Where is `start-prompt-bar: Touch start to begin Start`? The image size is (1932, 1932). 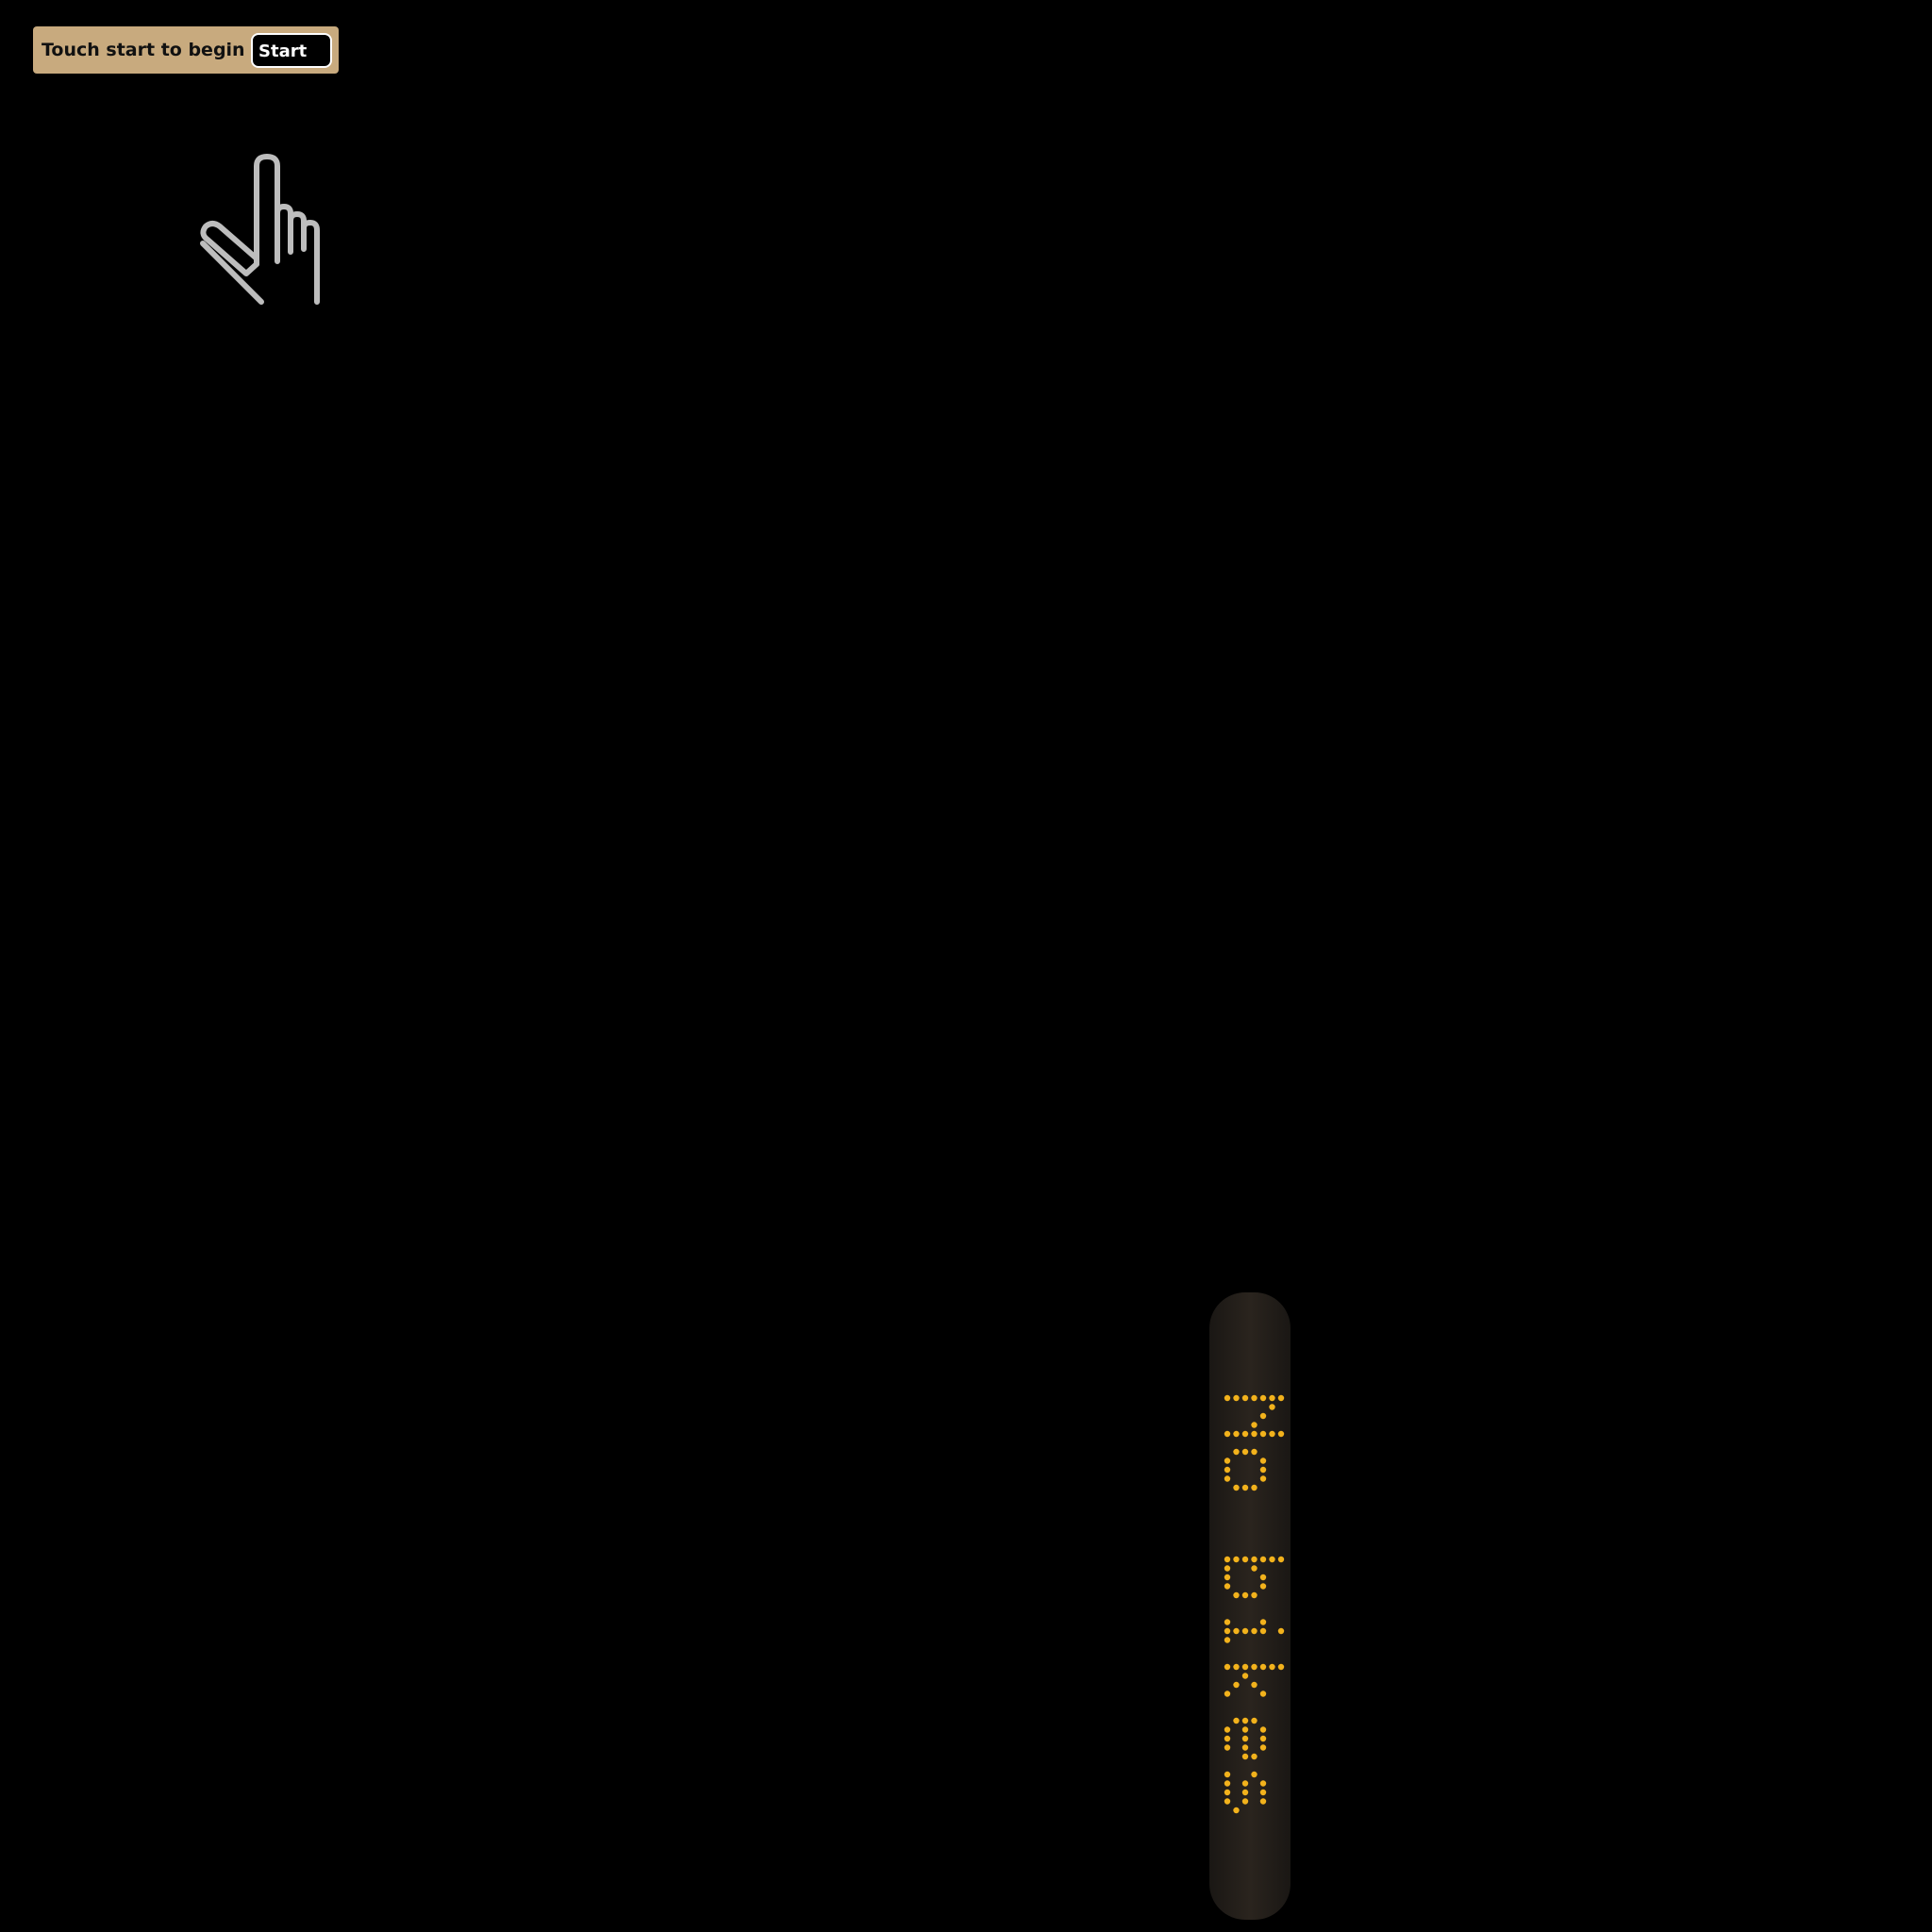
start-prompt-bar: Touch start to begin Start is located at coordinates (186, 50).